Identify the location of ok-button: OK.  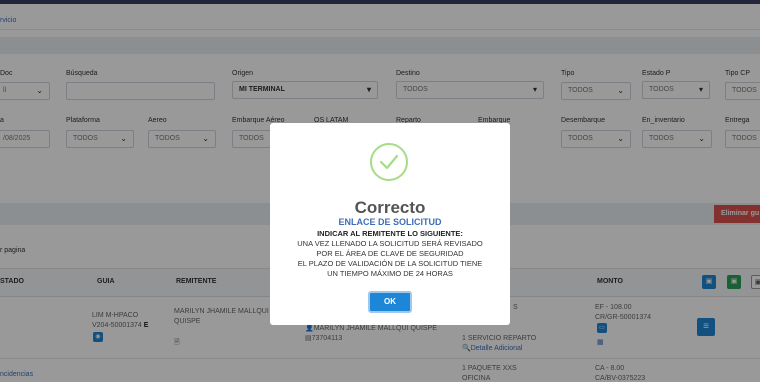
(390, 302).